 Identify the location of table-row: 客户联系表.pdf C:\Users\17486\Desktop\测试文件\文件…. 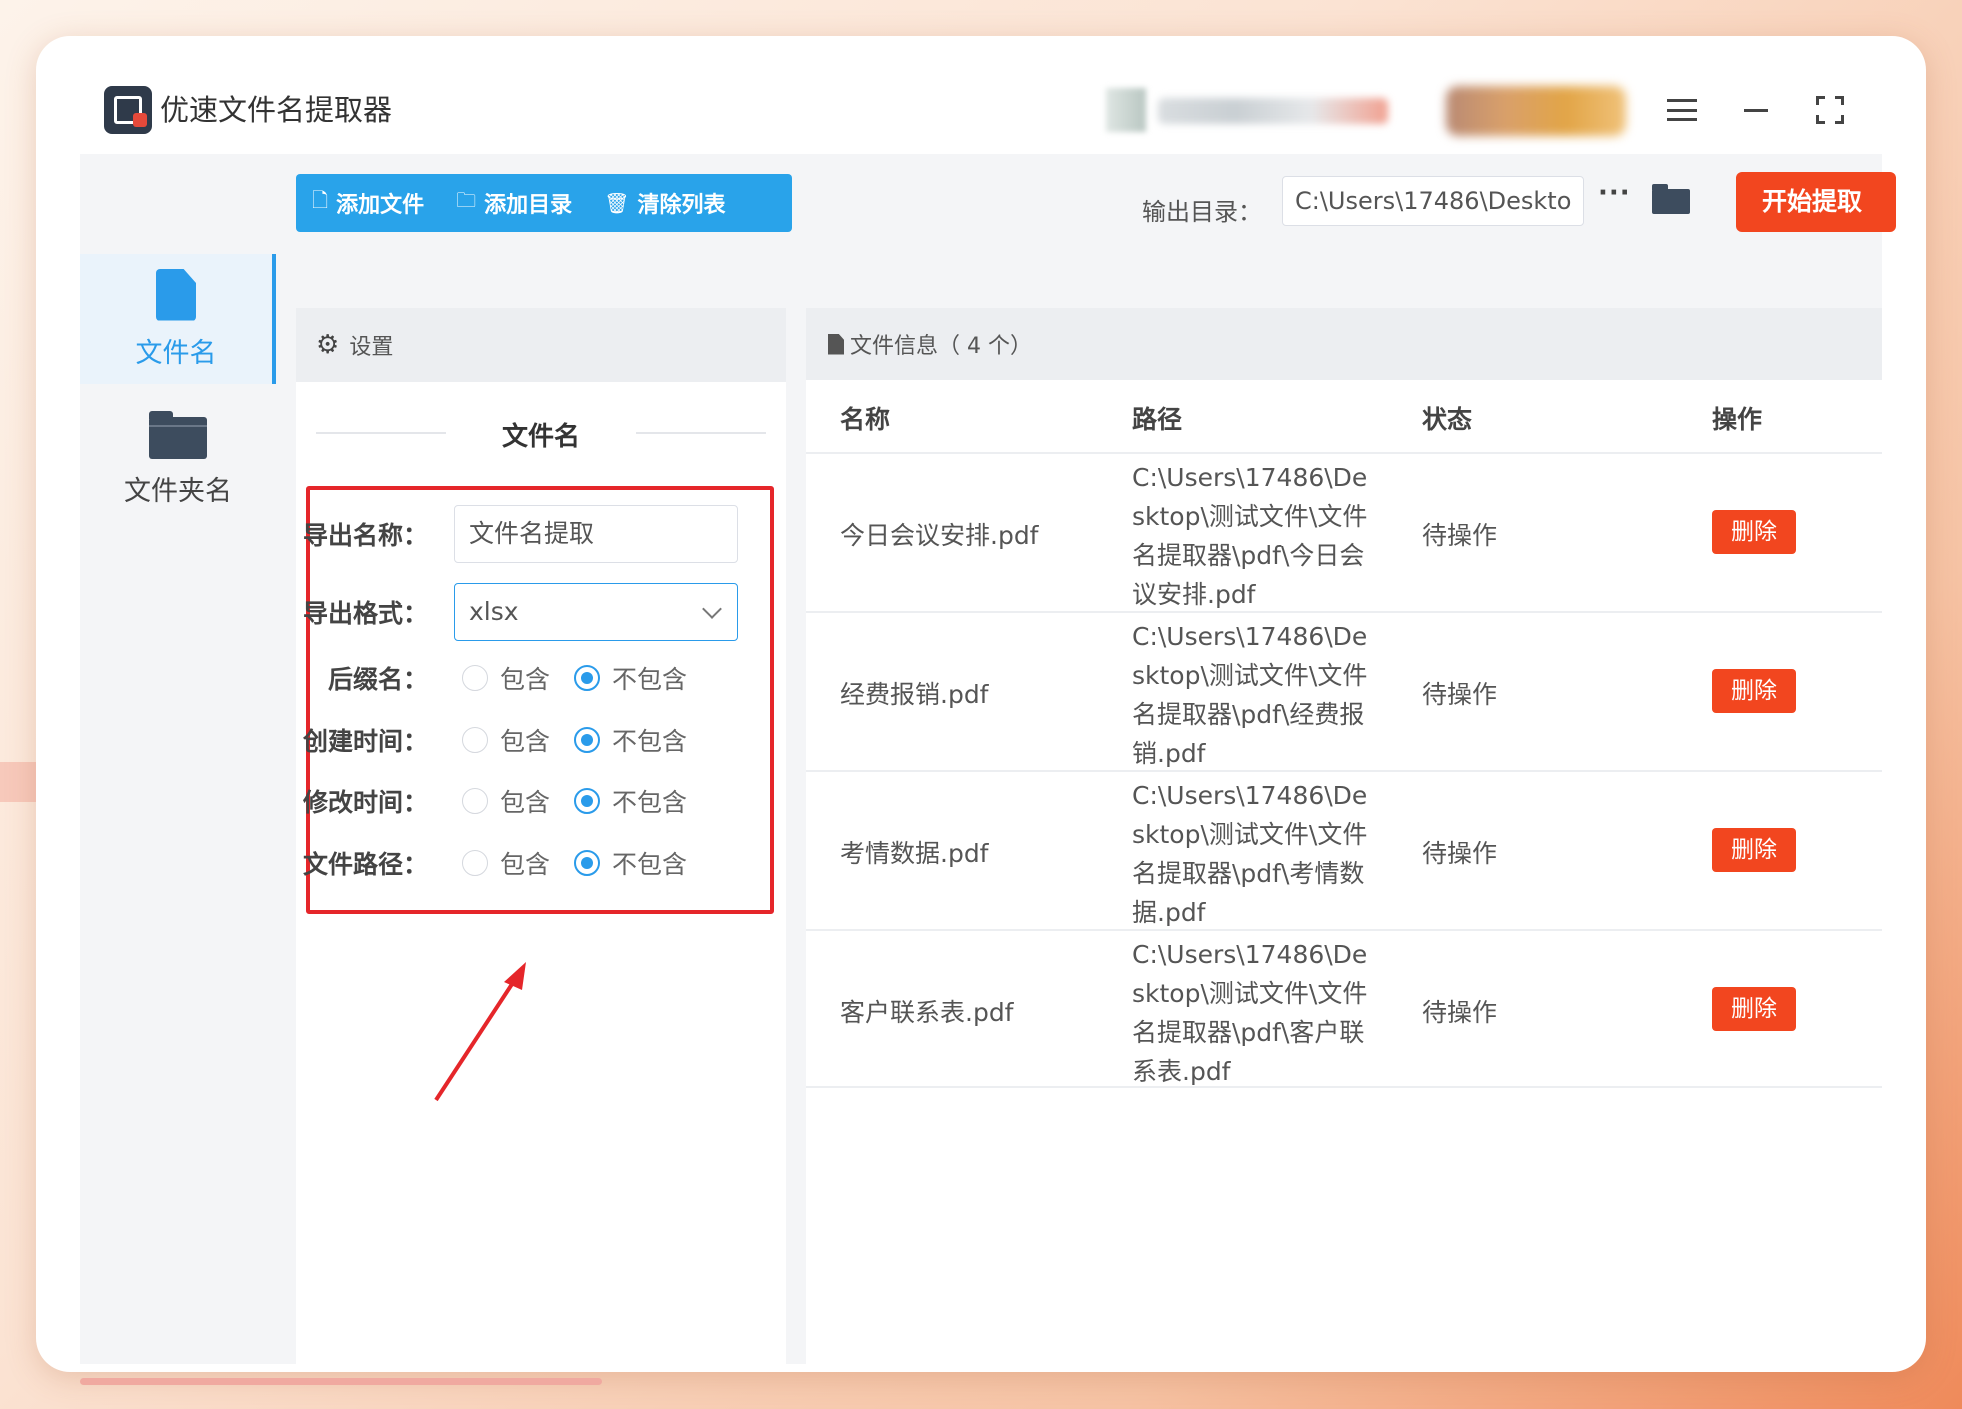
(1344, 1008).